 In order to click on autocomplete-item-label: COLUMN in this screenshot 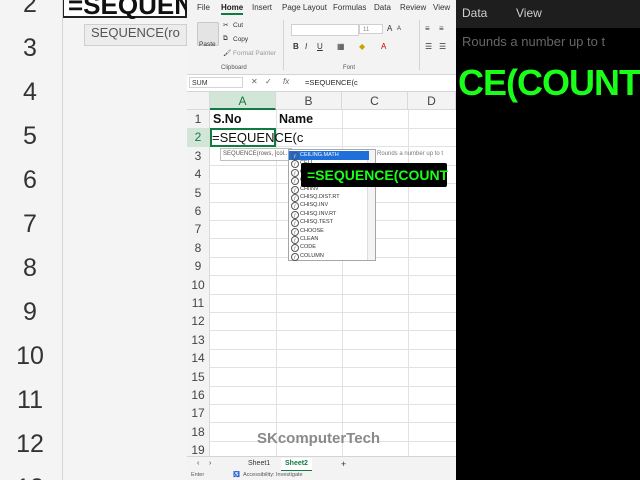, I will do `click(312, 255)`.